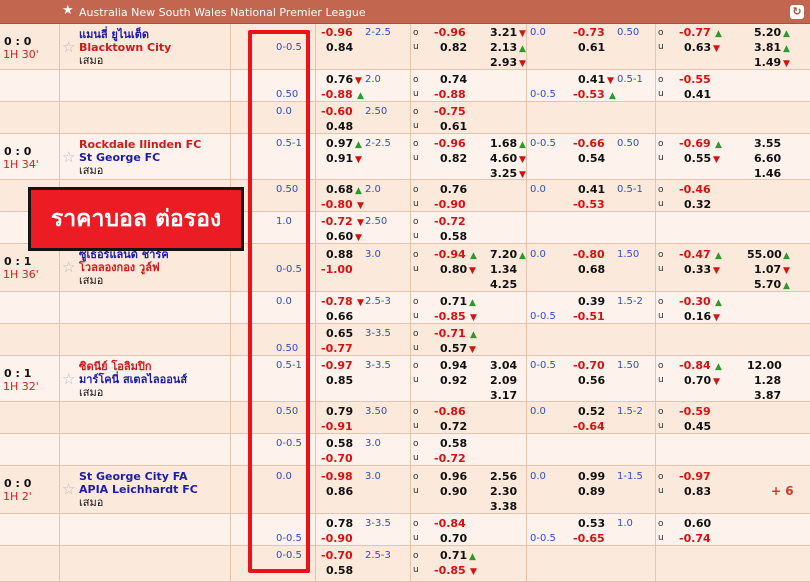  Describe the element at coordinates (119, 267) in the screenshot. I see `away-team-name: โวลลองกอง วูล์ฟ` at that location.